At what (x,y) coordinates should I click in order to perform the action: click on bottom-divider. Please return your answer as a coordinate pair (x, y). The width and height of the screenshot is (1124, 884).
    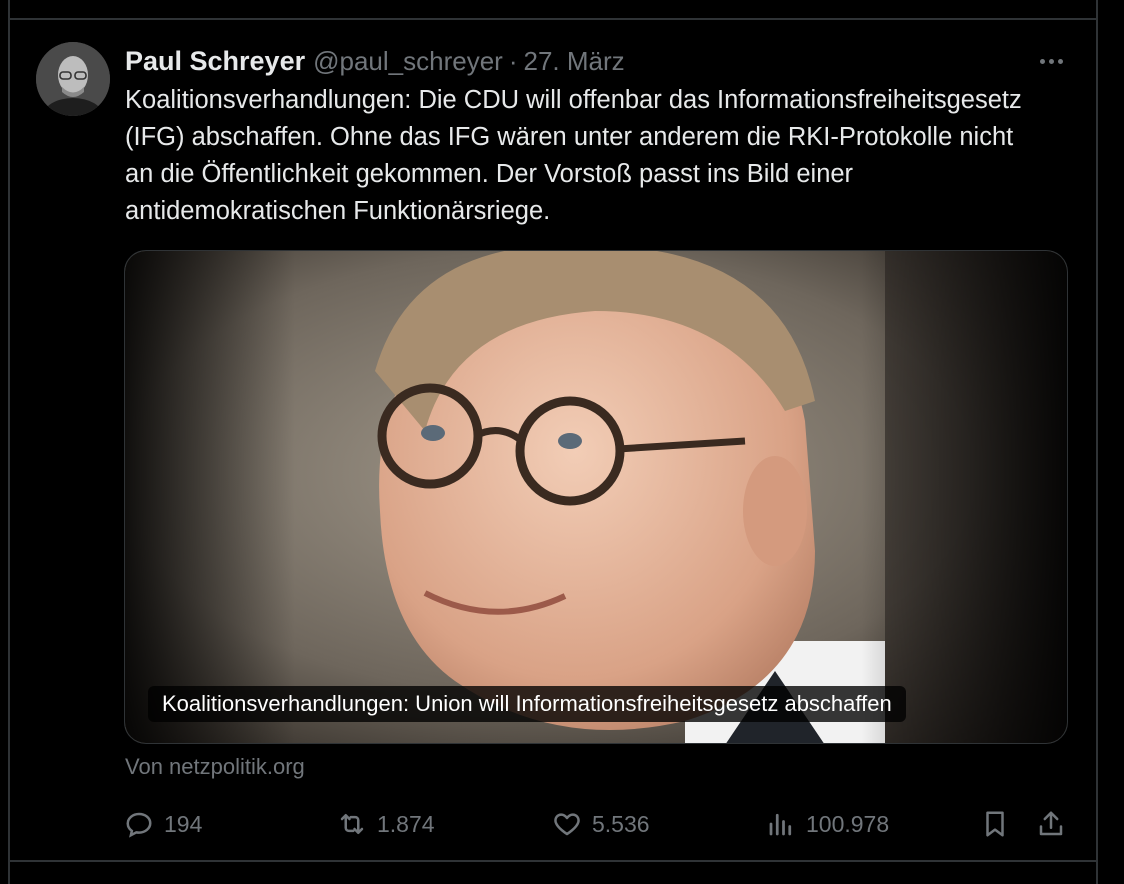
    Looking at the image, I should click on (553, 861).